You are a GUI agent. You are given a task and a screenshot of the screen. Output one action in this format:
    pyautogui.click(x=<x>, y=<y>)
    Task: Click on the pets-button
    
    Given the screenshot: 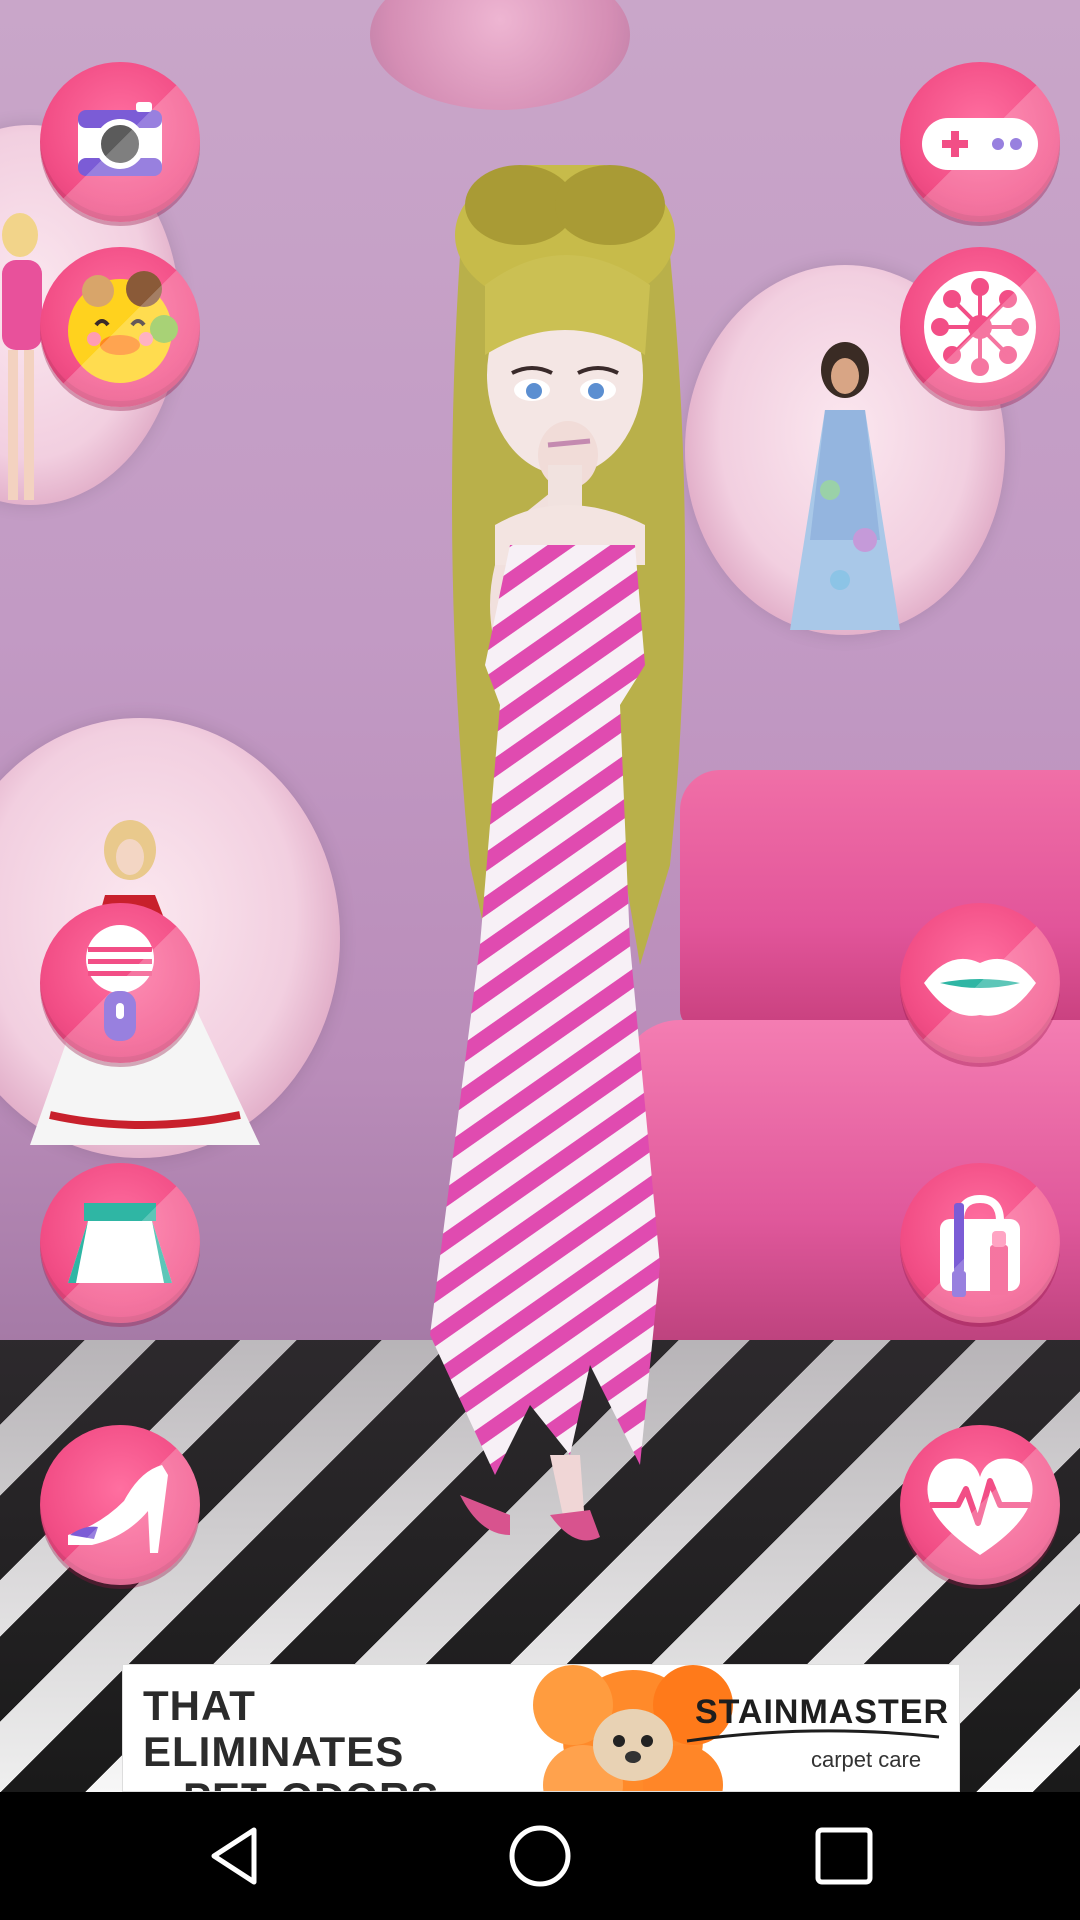 What is the action you would take?
    pyautogui.click(x=120, y=327)
    